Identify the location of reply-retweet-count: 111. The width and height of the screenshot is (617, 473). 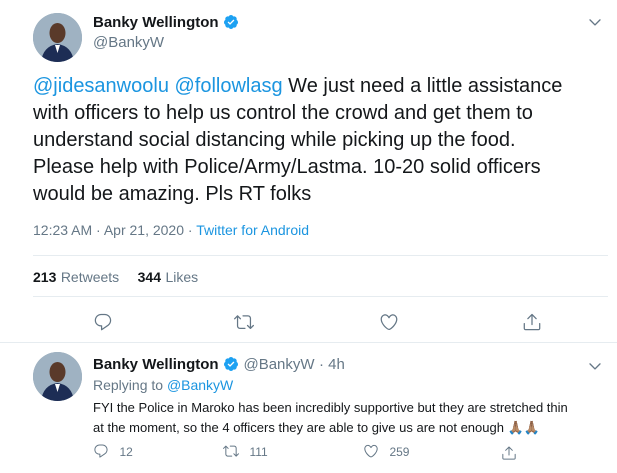
(258, 452).